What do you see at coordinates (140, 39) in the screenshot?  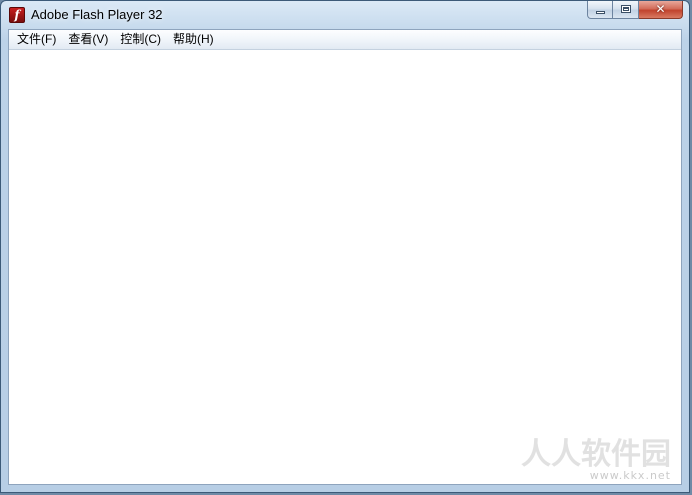 I see `menu-control: 控制(C)` at bounding box center [140, 39].